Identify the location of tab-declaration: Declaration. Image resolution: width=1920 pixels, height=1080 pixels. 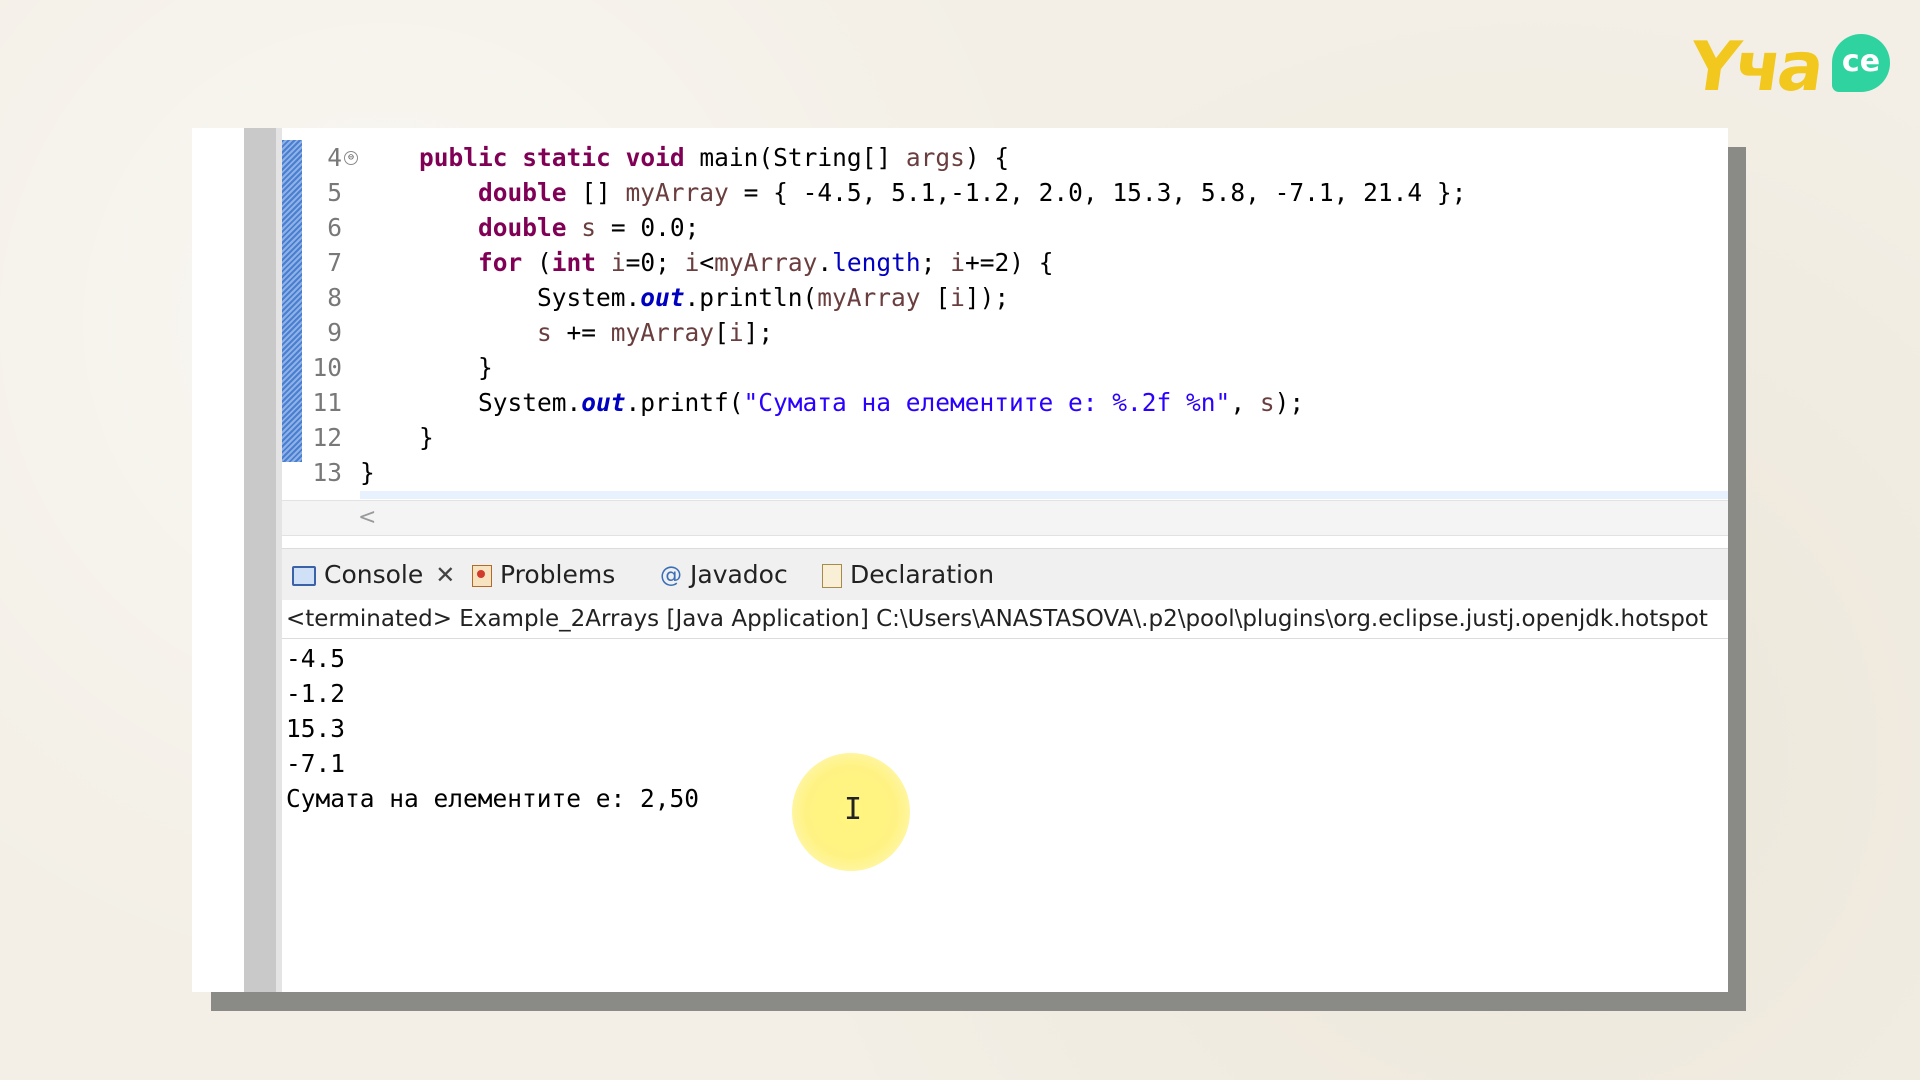
(908, 575).